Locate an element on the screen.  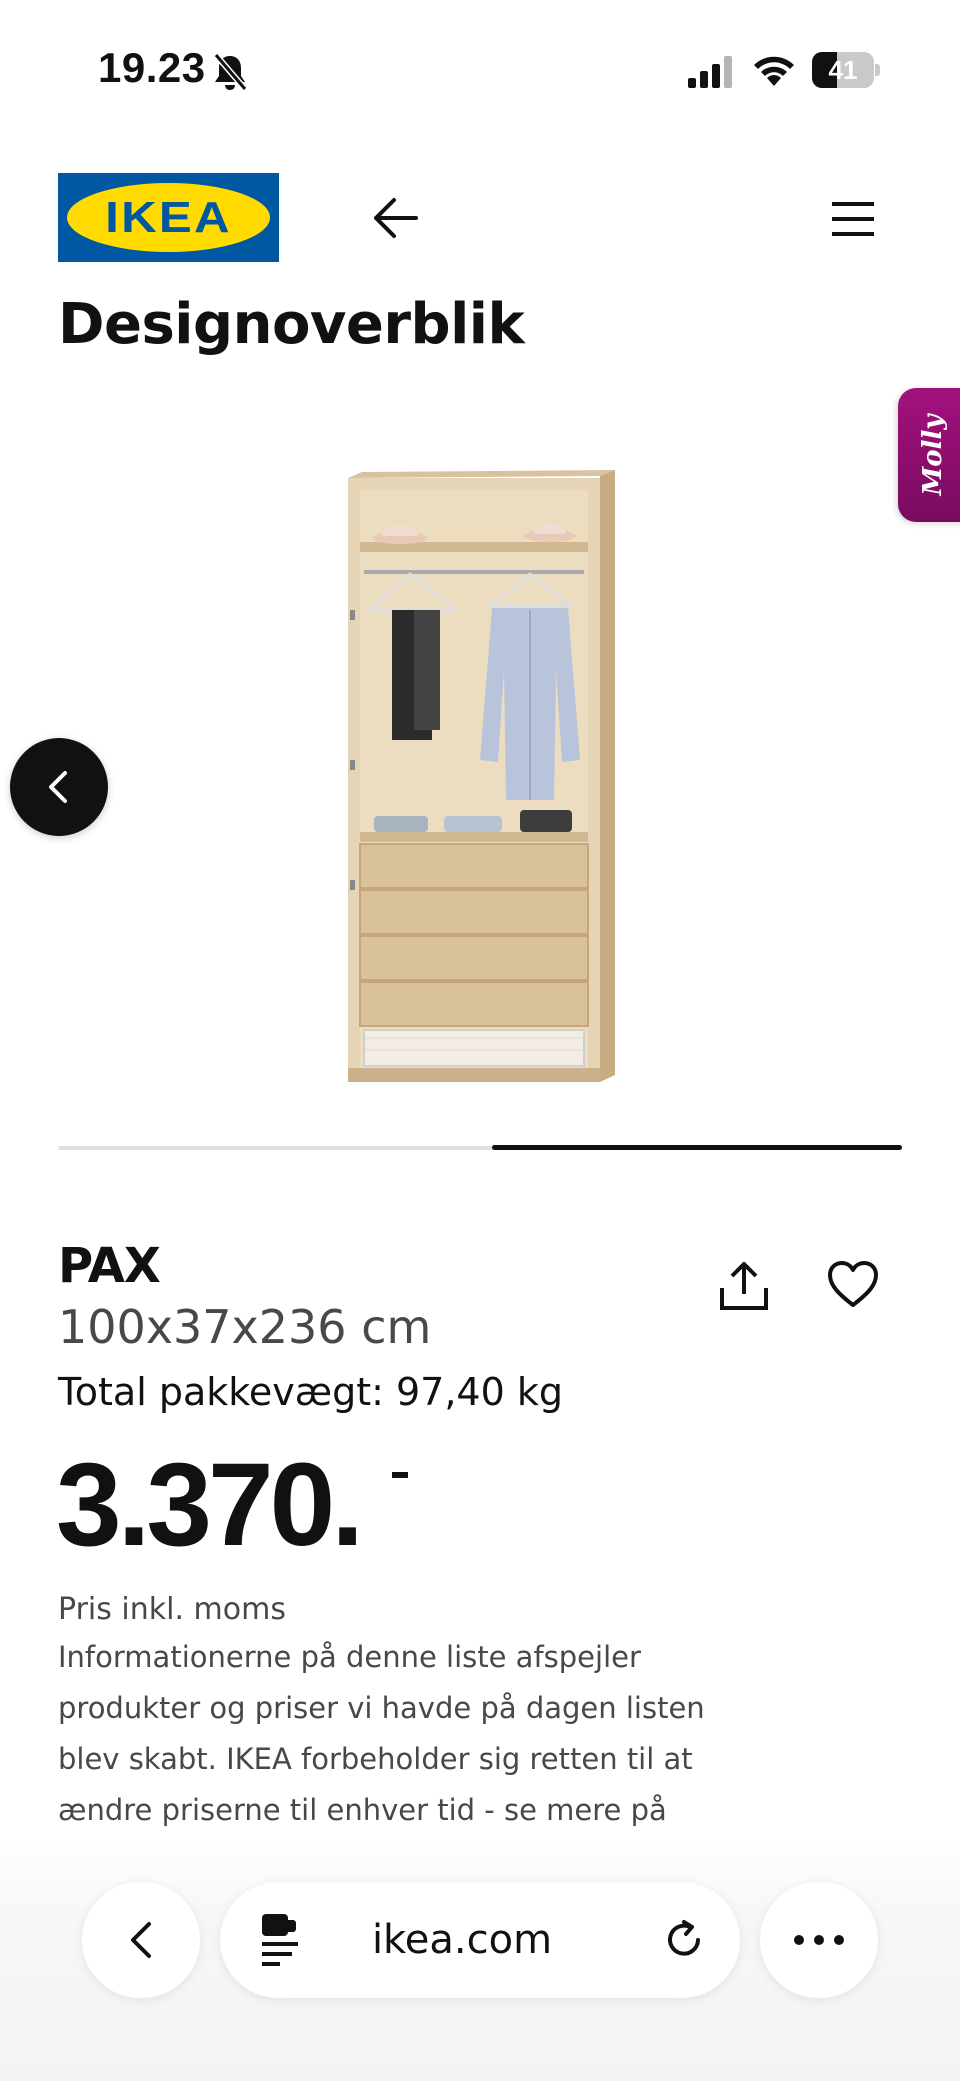
wifi-icon is located at coordinates (774, 71).